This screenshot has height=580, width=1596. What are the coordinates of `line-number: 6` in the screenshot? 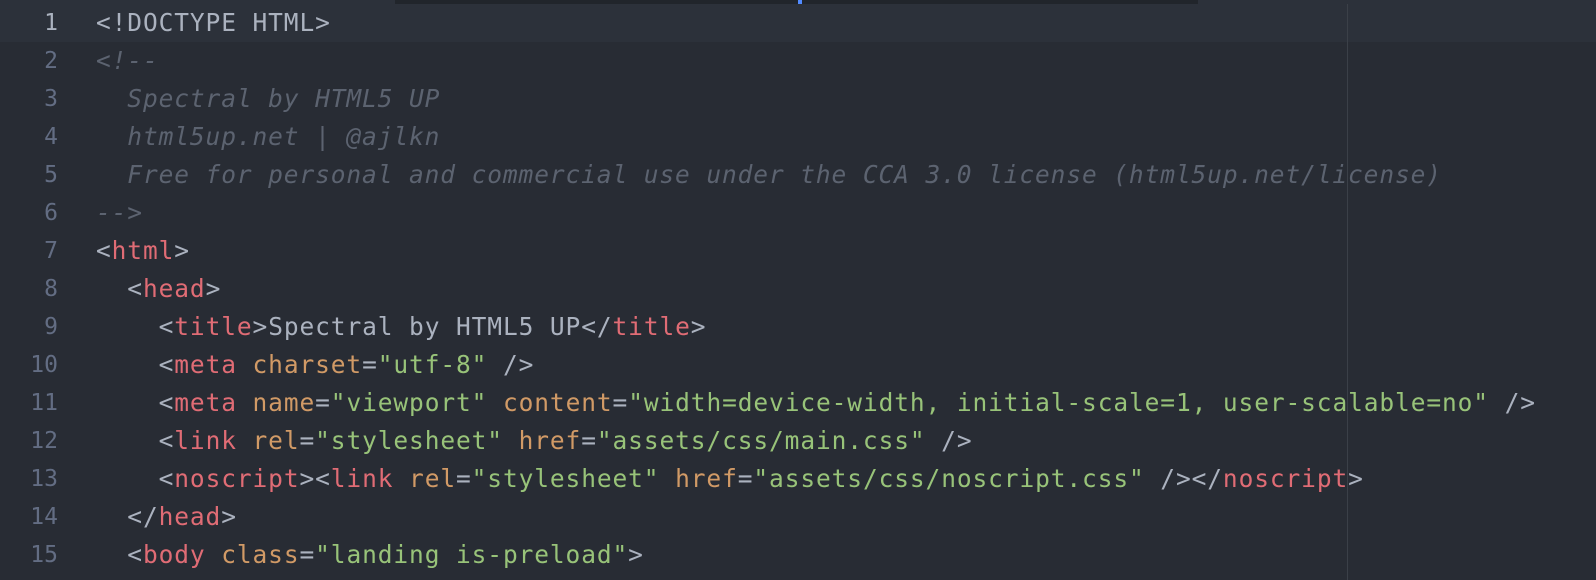 It's located at (51, 213).